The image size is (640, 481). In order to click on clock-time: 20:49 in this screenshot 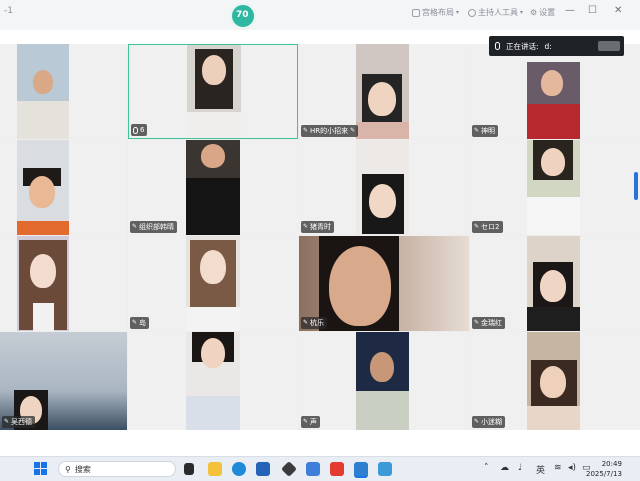, I will do `click(611, 464)`.